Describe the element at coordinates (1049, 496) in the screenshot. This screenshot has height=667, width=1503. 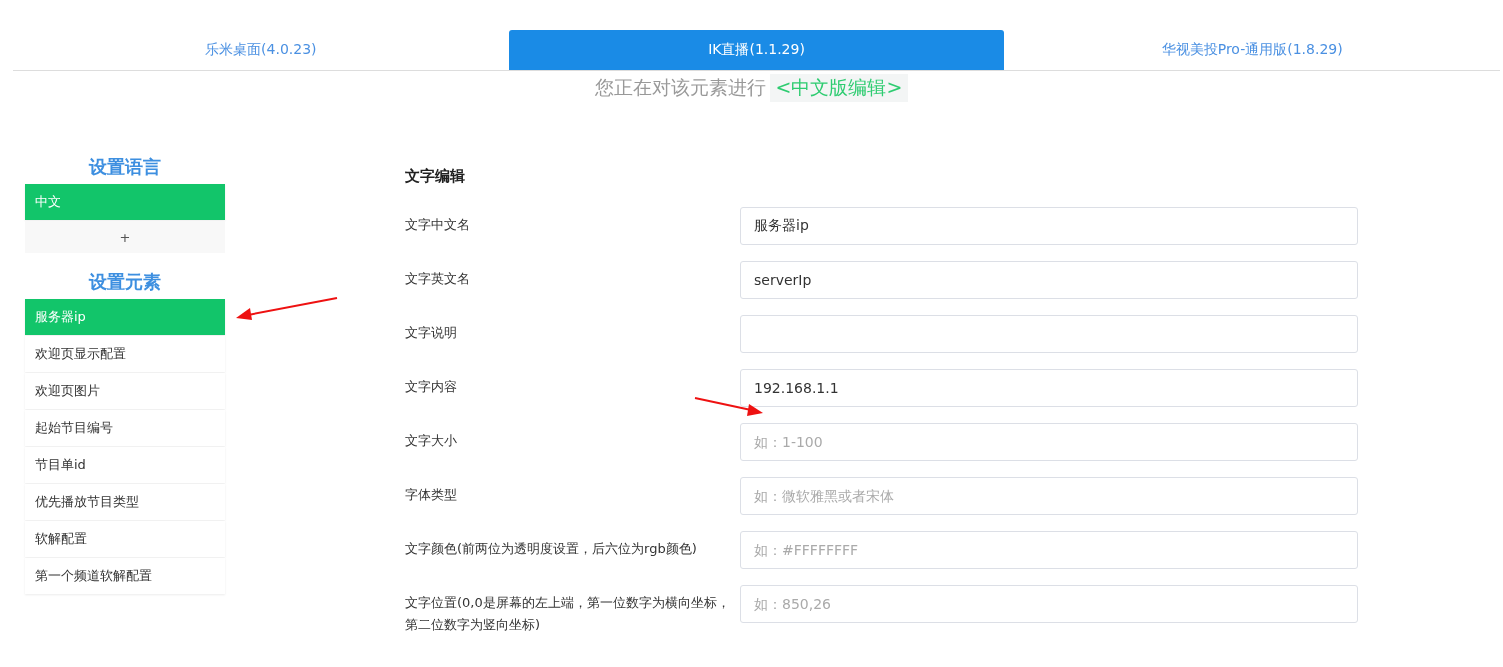
I see `input-field: 如：微软雅黑或者宋体` at that location.